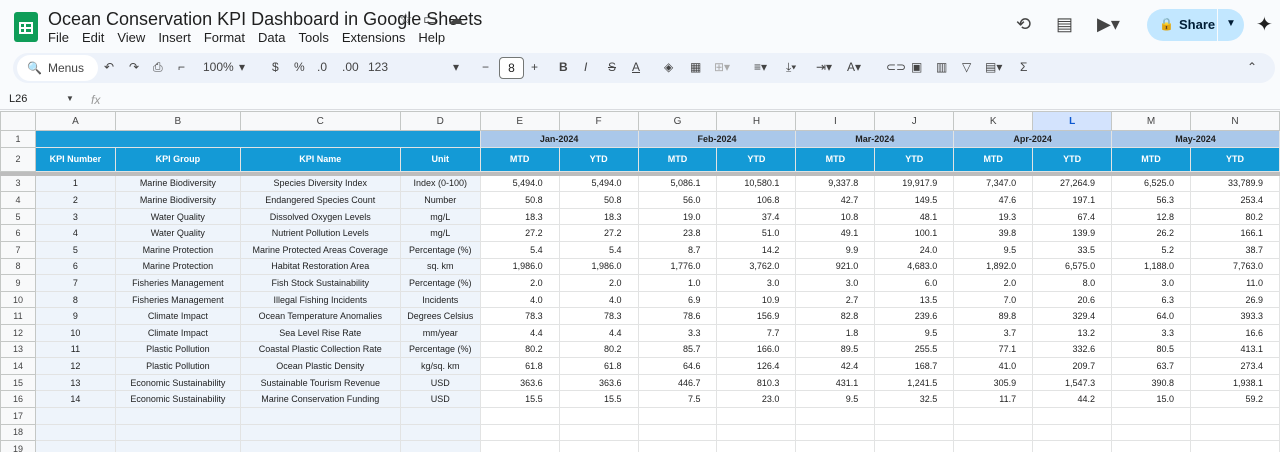  Describe the element at coordinates (1033, 139) in the screenshot. I see `month-header: Apr-2024` at that location.